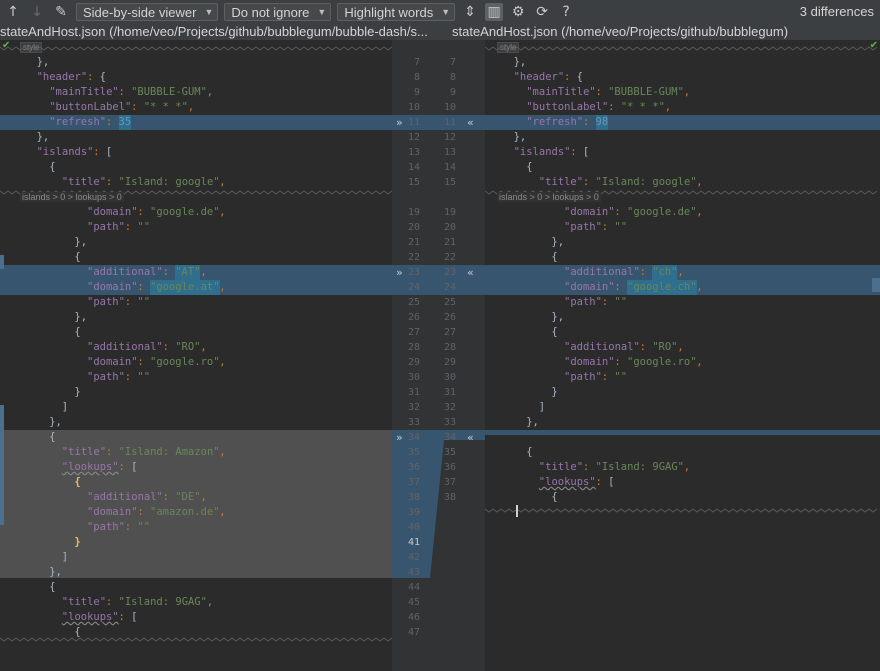 The width and height of the screenshot is (880, 671). Describe the element at coordinates (449, 227) in the screenshot. I see `line-number-right: 20` at that location.